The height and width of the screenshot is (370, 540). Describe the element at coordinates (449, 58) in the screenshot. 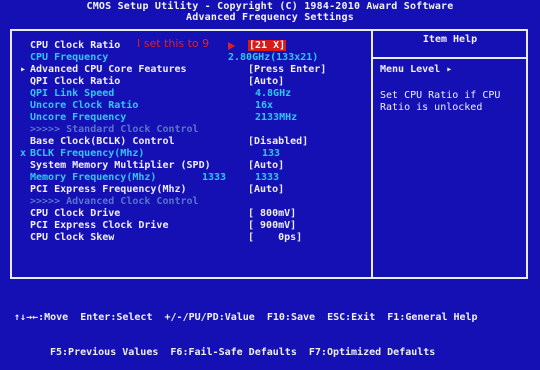

I see `help-title-divider` at that location.